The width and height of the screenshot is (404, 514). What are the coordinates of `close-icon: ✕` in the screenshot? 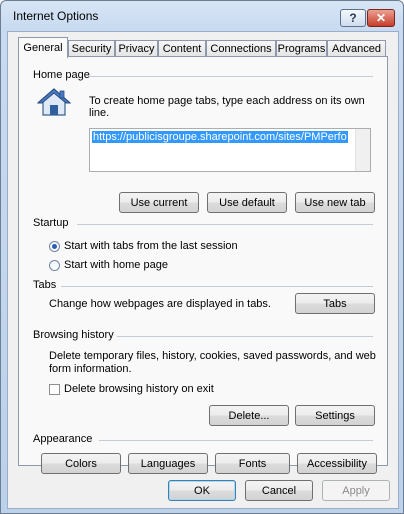 It's located at (381, 18).